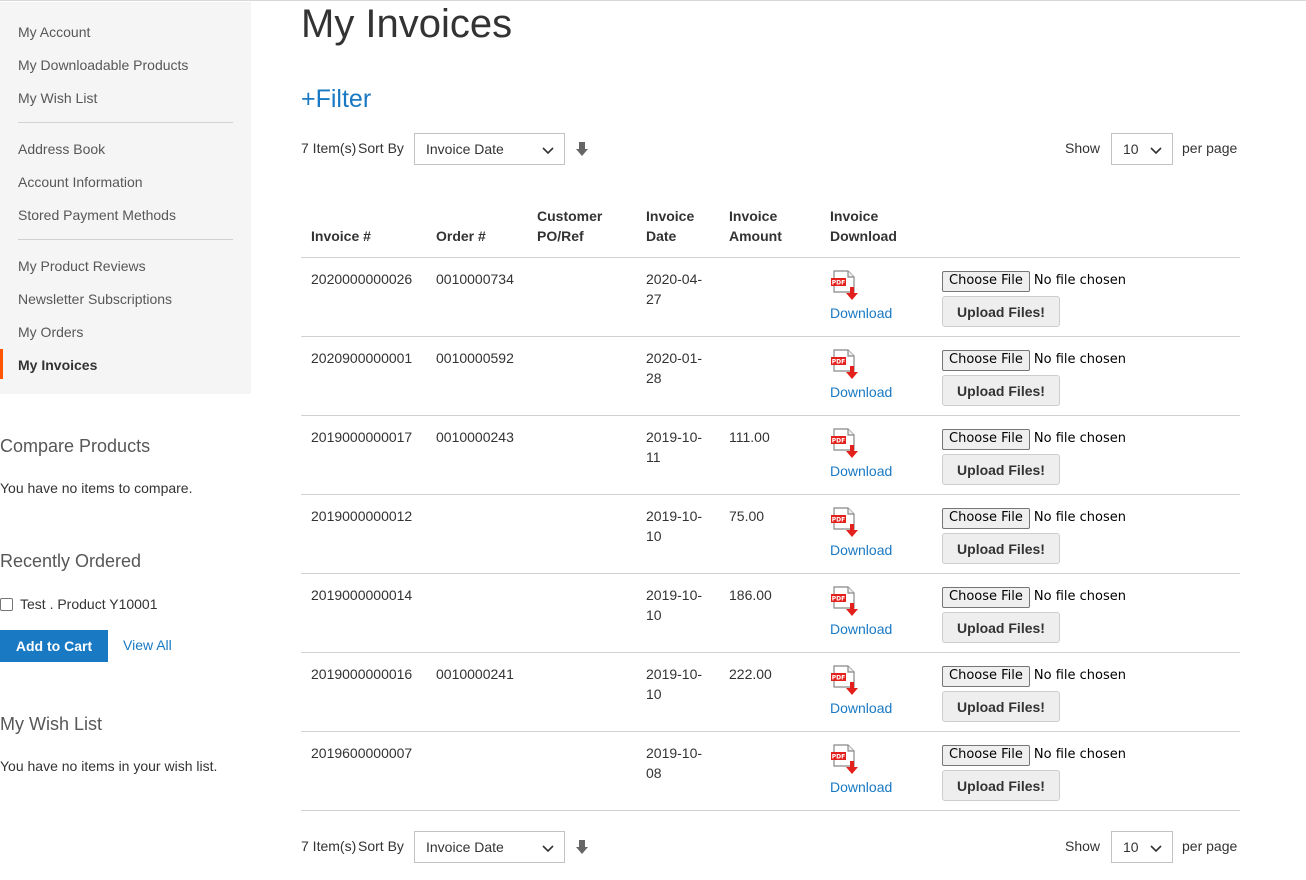  Describe the element at coordinates (336, 99) in the screenshot. I see `filter-toggle-link: +Filter` at that location.